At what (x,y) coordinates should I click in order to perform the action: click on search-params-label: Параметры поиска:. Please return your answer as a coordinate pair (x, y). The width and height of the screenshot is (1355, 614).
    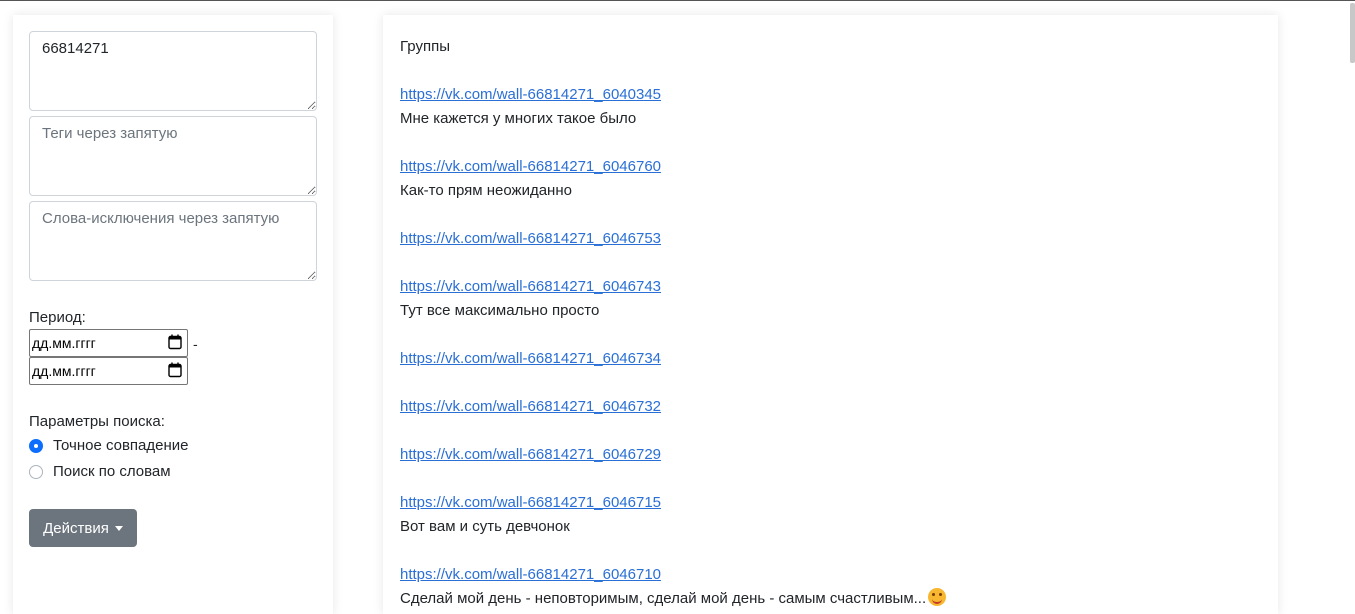
    Looking at the image, I should click on (97, 421).